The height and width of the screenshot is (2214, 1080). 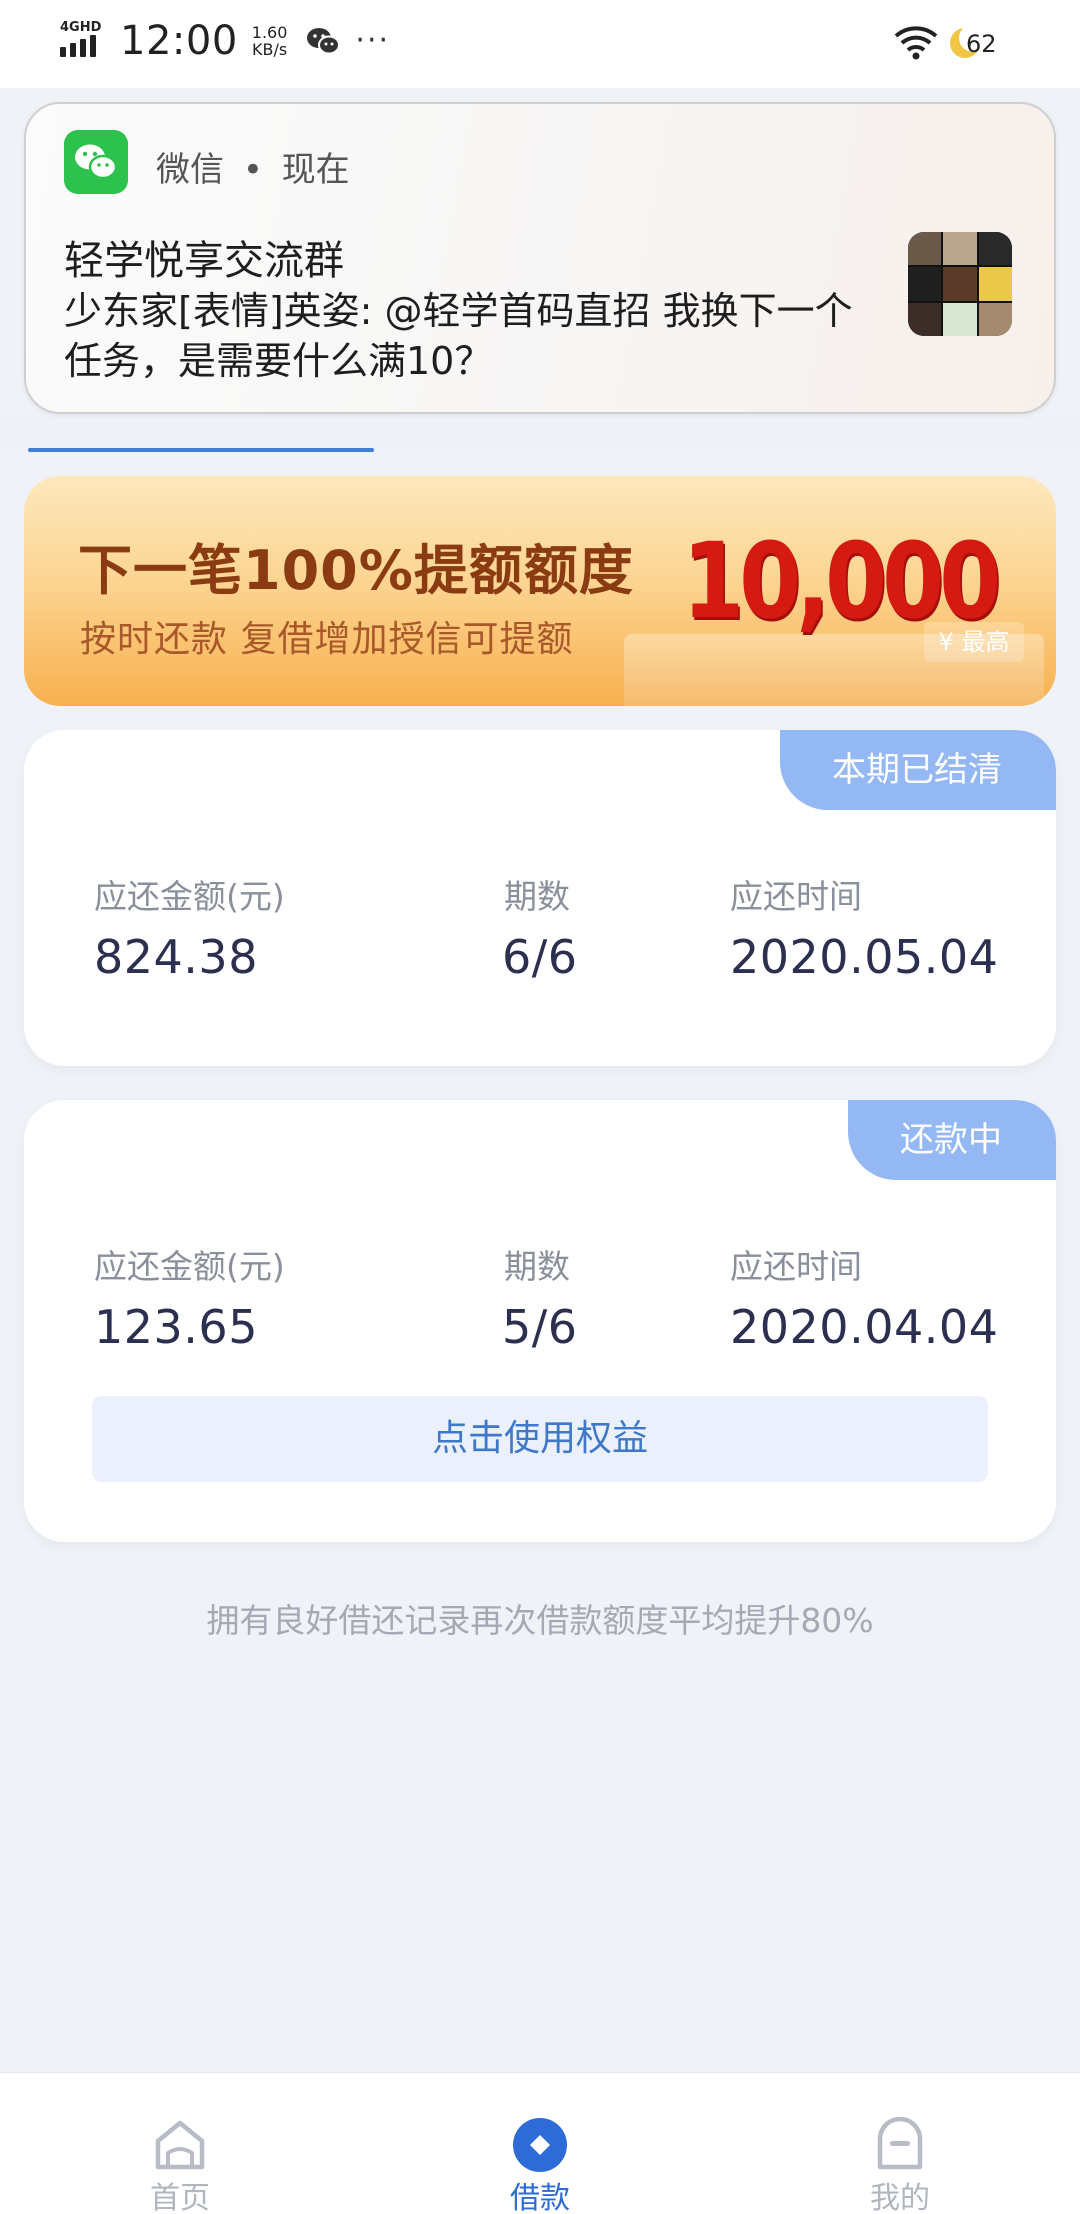 I want to click on tab-home-label: 首页, so click(x=180, y=2197).